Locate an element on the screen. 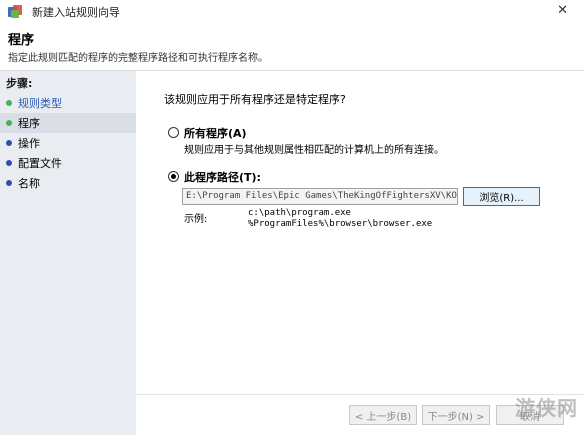 This screenshot has height=435, width=584. window-title: 新建入站规则向导 is located at coordinates (76, 12).